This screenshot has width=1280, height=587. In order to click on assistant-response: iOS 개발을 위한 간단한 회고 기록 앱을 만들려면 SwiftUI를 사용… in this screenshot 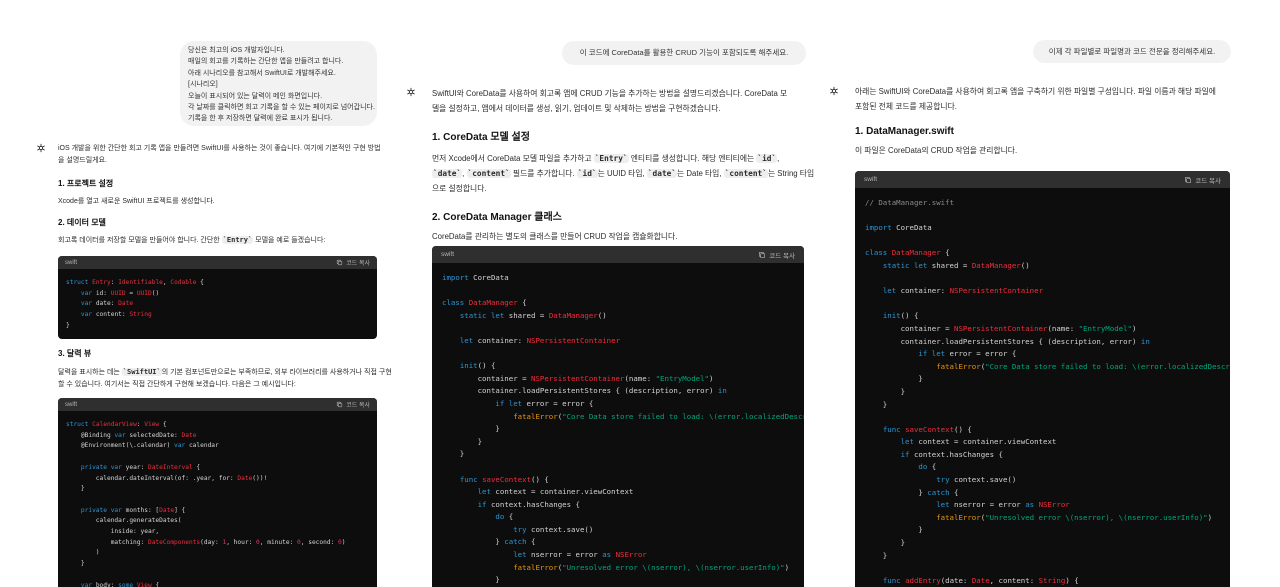, I will do `click(219, 194)`.